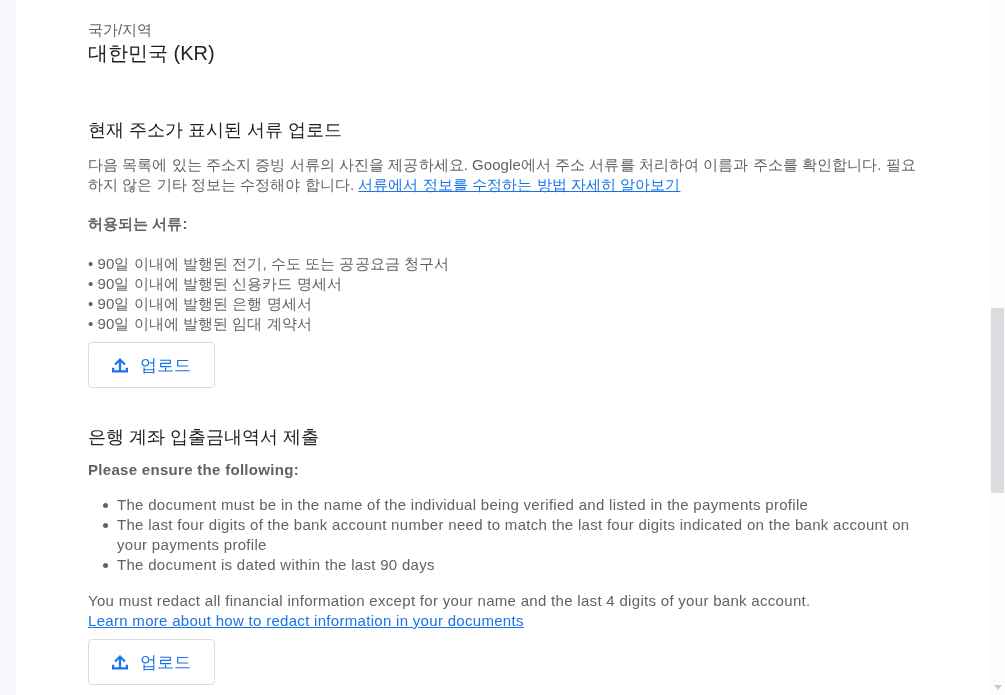 This screenshot has width=1005, height=695. What do you see at coordinates (215, 130) in the screenshot?
I see `section-title: 현재 주소가 표시된 서류 업로드` at bounding box center [215, 130].